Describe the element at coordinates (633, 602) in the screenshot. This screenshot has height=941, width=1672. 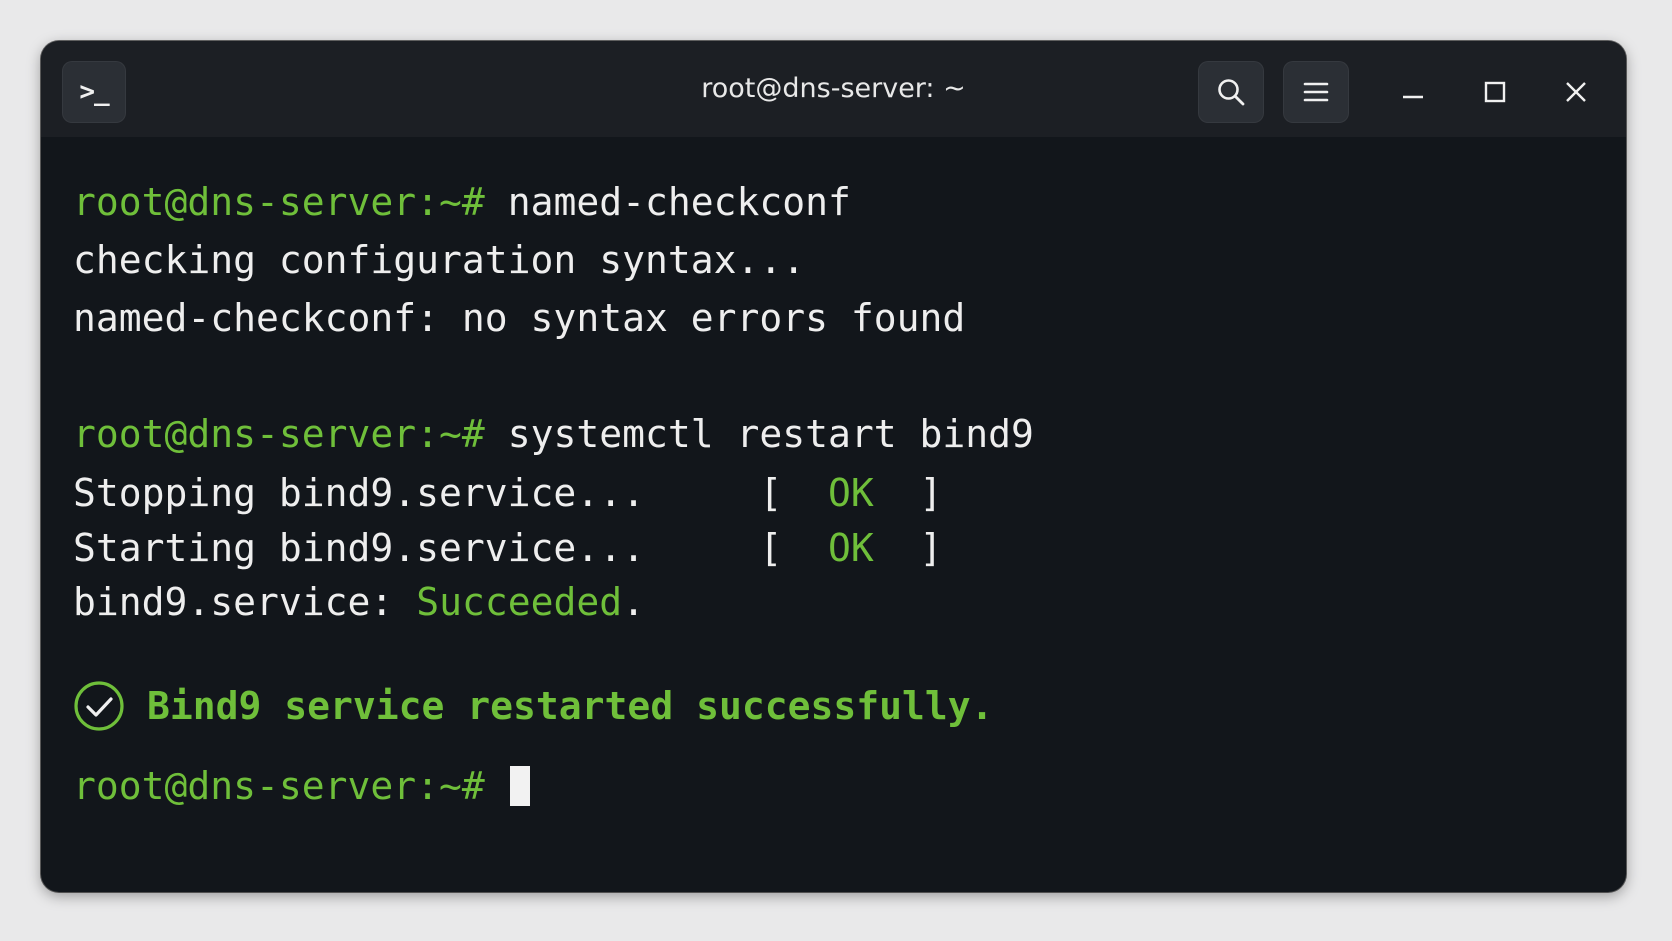
I see `period: .` at that location.